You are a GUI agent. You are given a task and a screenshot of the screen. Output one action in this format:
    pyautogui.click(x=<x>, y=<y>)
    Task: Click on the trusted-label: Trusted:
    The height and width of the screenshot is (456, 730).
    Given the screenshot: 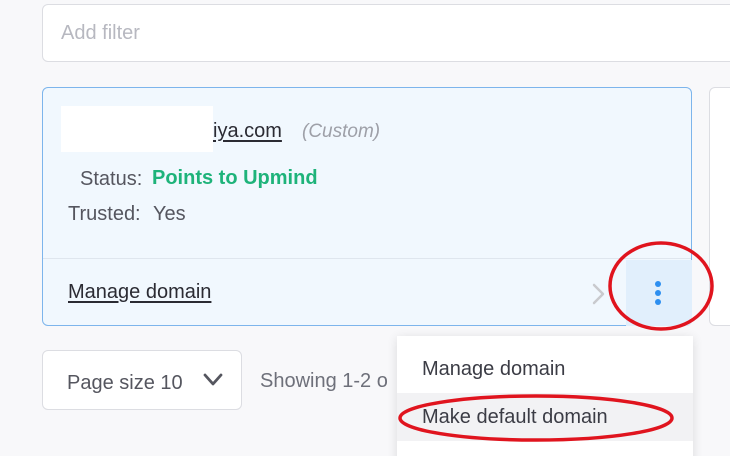 What is the action you would take?
    pyautogui.click(x=104, y=214)
    